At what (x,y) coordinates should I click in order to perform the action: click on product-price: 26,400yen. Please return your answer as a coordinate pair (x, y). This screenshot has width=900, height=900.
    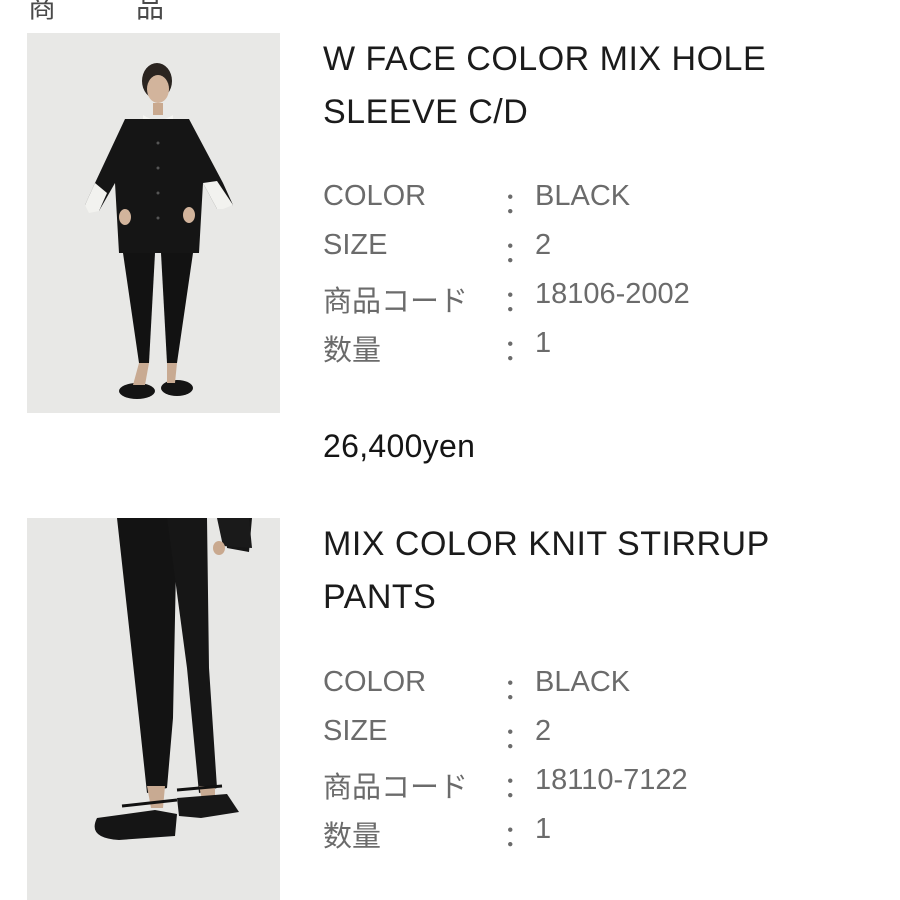
    Looking at the image, I should click on (399, 446).